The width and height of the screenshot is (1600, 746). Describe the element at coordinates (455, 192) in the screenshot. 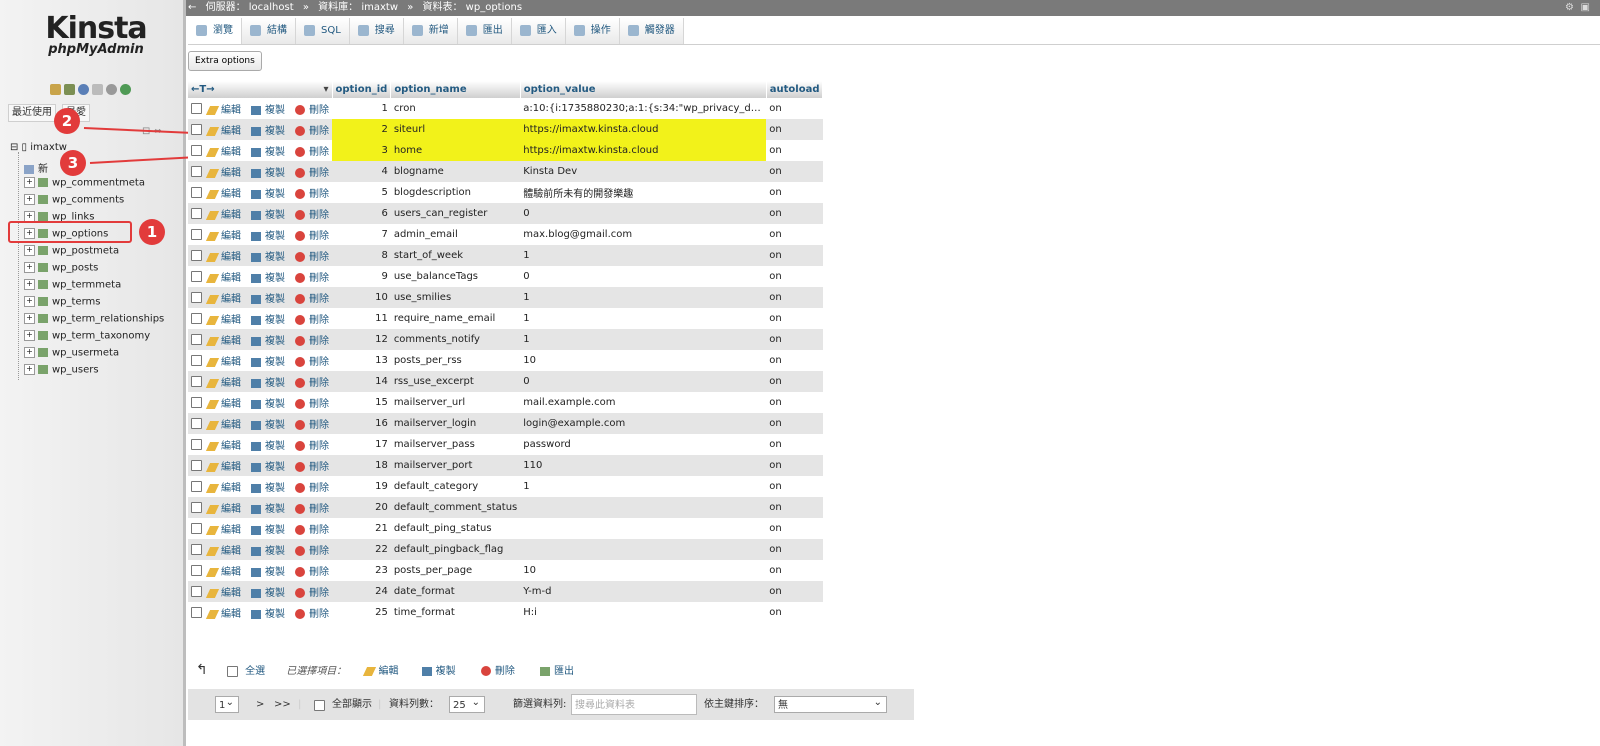

I see `option-name-cell: blogdescription` at that location.